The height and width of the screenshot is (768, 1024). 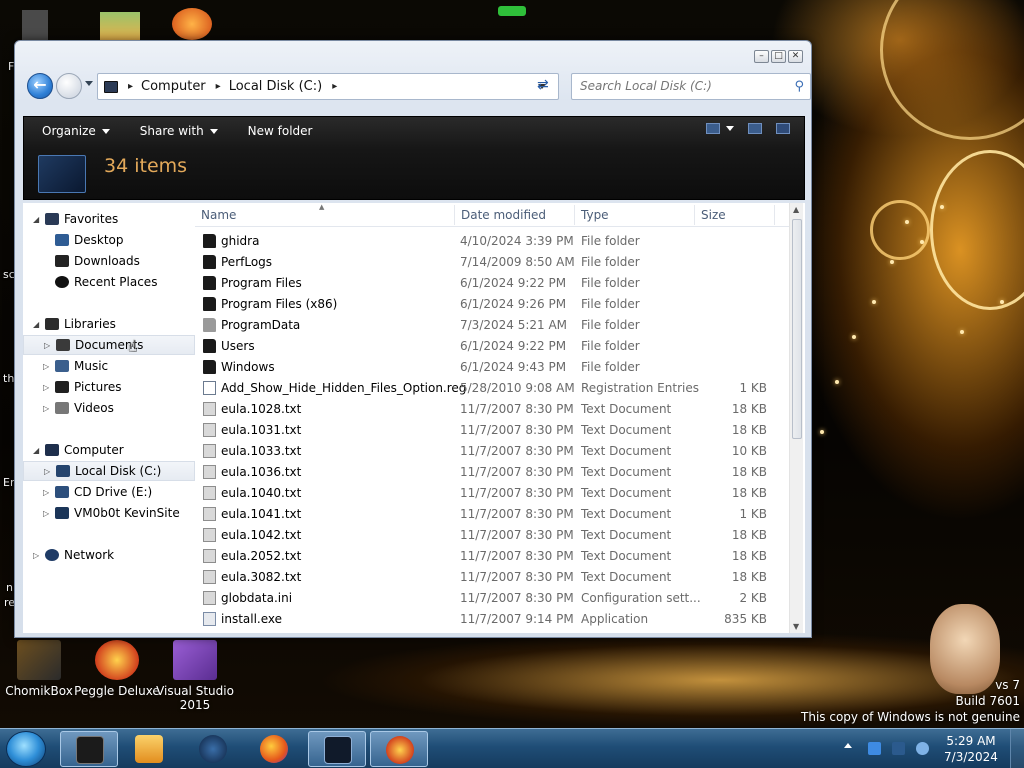 What do you see at coordinates (76, 131) in the screenshot?
I see `organize-button: Organize` at bounding box center [76, 131].